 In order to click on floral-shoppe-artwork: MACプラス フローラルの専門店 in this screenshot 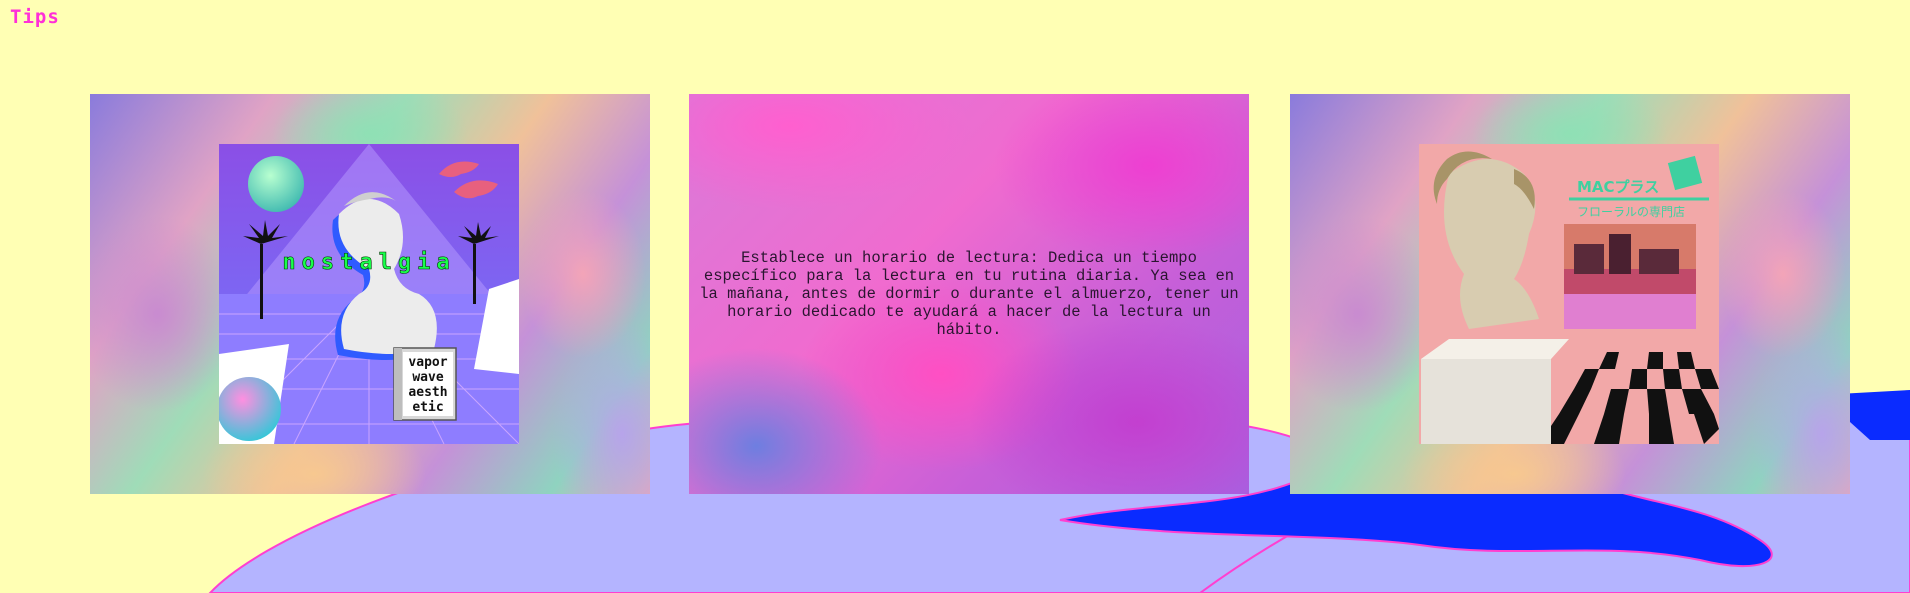, I will do `click(1569, 294)`.